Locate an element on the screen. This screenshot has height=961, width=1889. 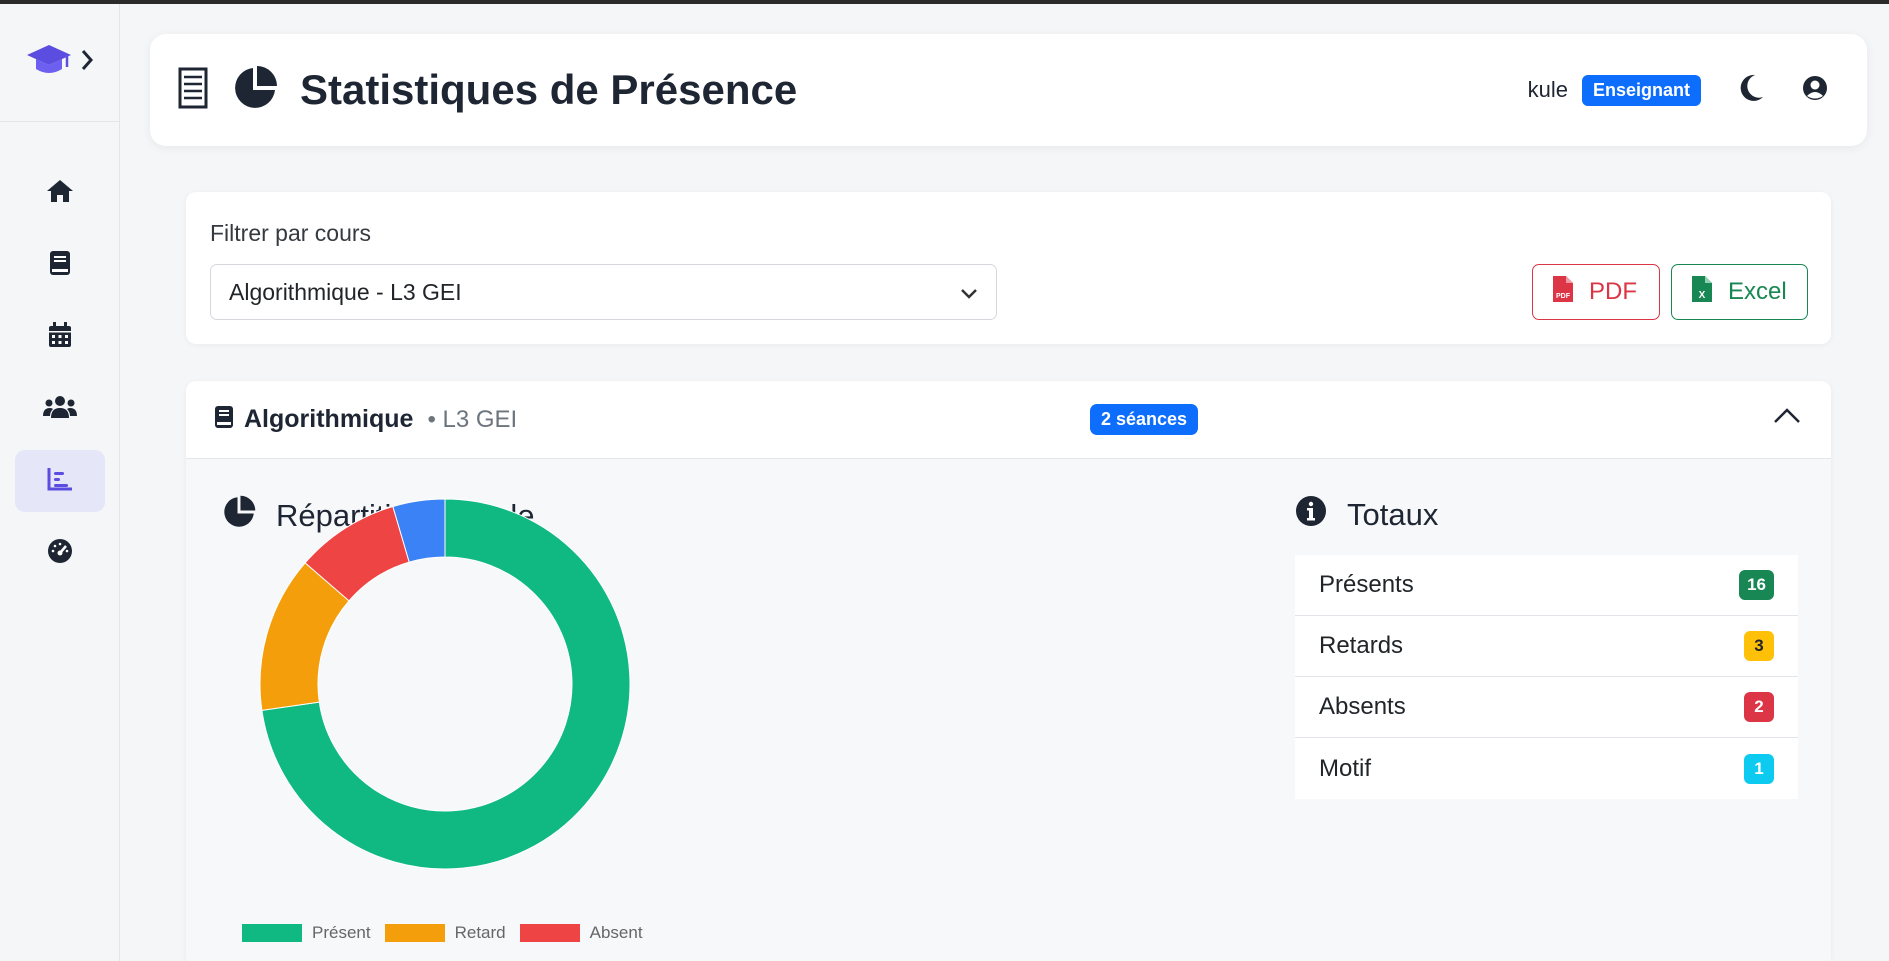
home-icon is located at coordinates (60, 193).